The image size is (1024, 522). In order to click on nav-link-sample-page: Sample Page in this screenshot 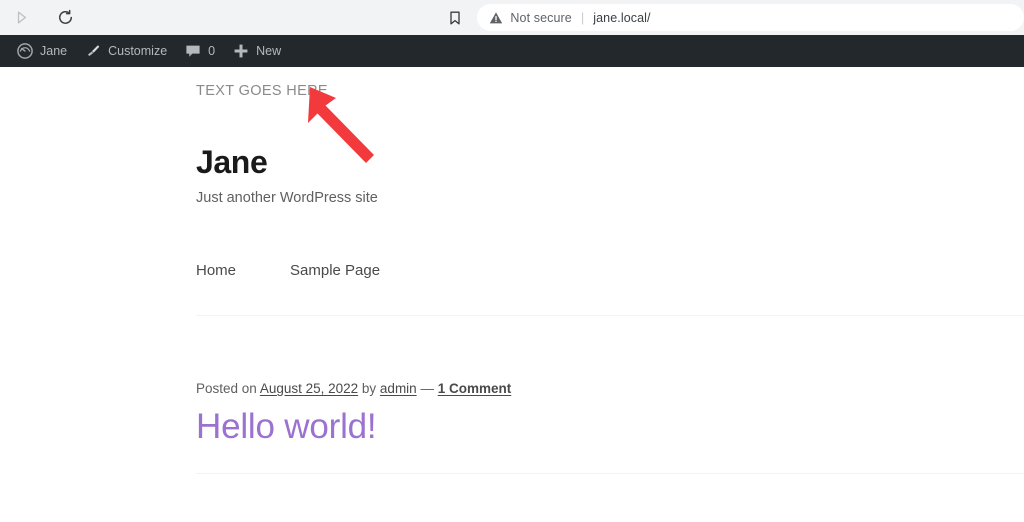, I will do `click(335, 270)`.